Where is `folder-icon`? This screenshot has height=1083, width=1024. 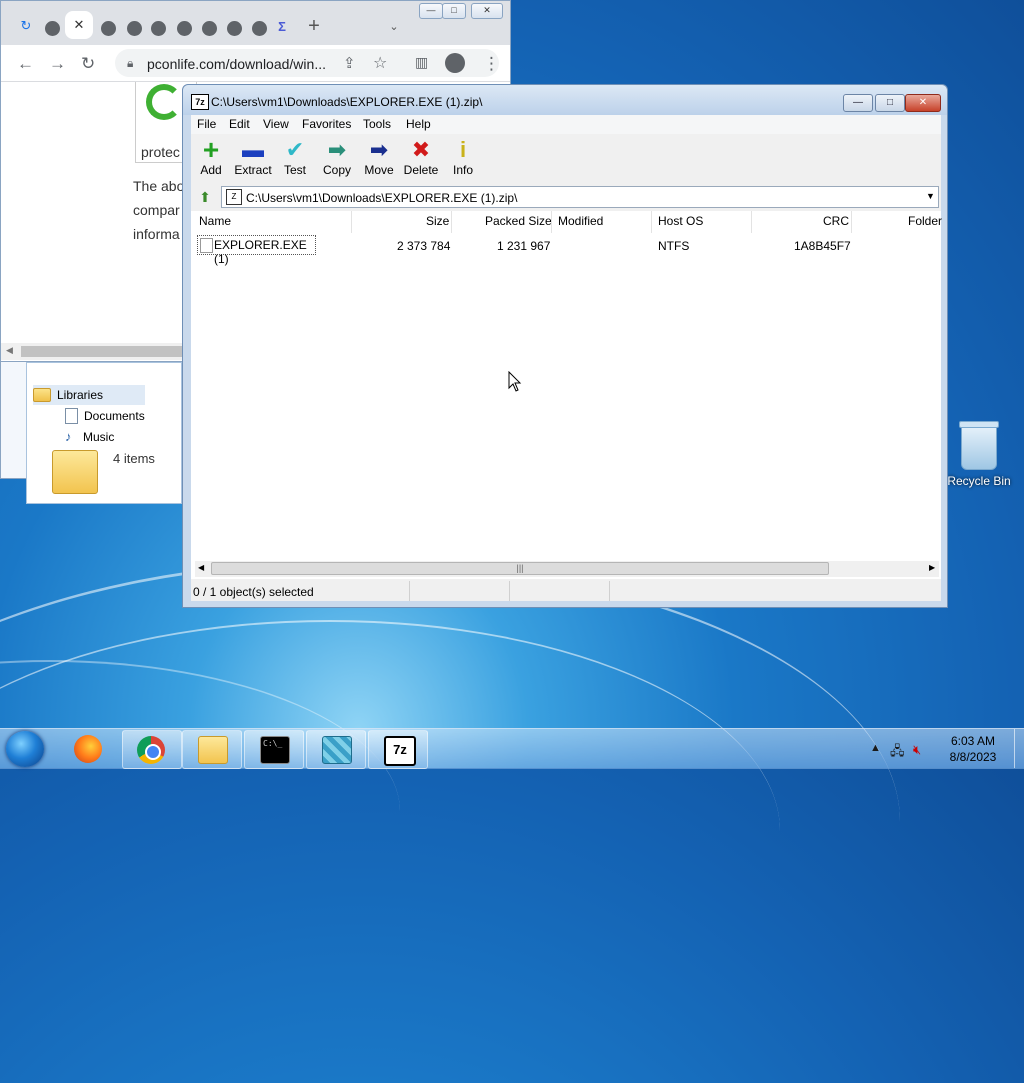 folder-icon is located at coordinates (42, 395).